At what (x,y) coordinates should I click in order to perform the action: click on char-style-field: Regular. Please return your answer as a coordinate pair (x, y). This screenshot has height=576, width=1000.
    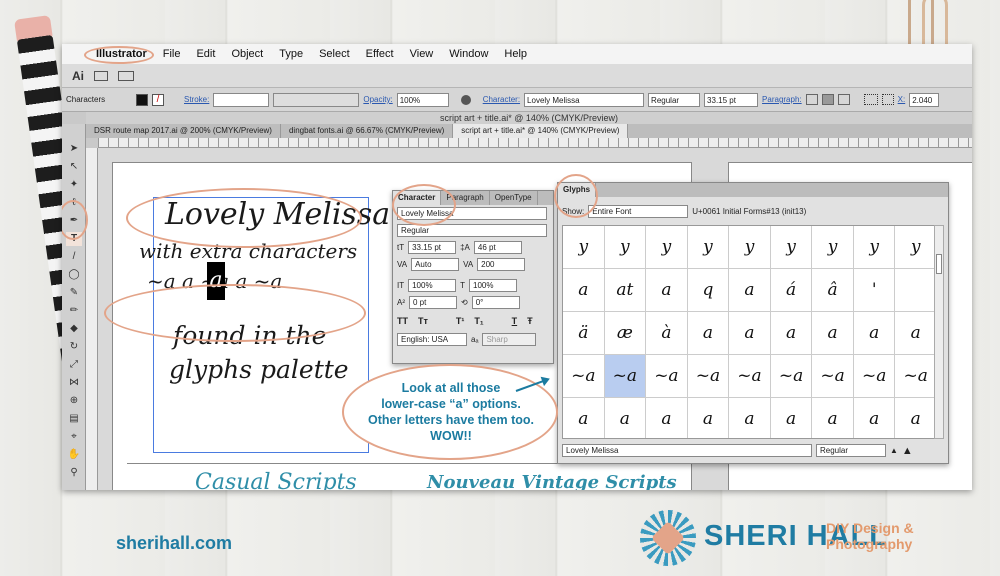
    Looking at the image, I should click on (472, 230).